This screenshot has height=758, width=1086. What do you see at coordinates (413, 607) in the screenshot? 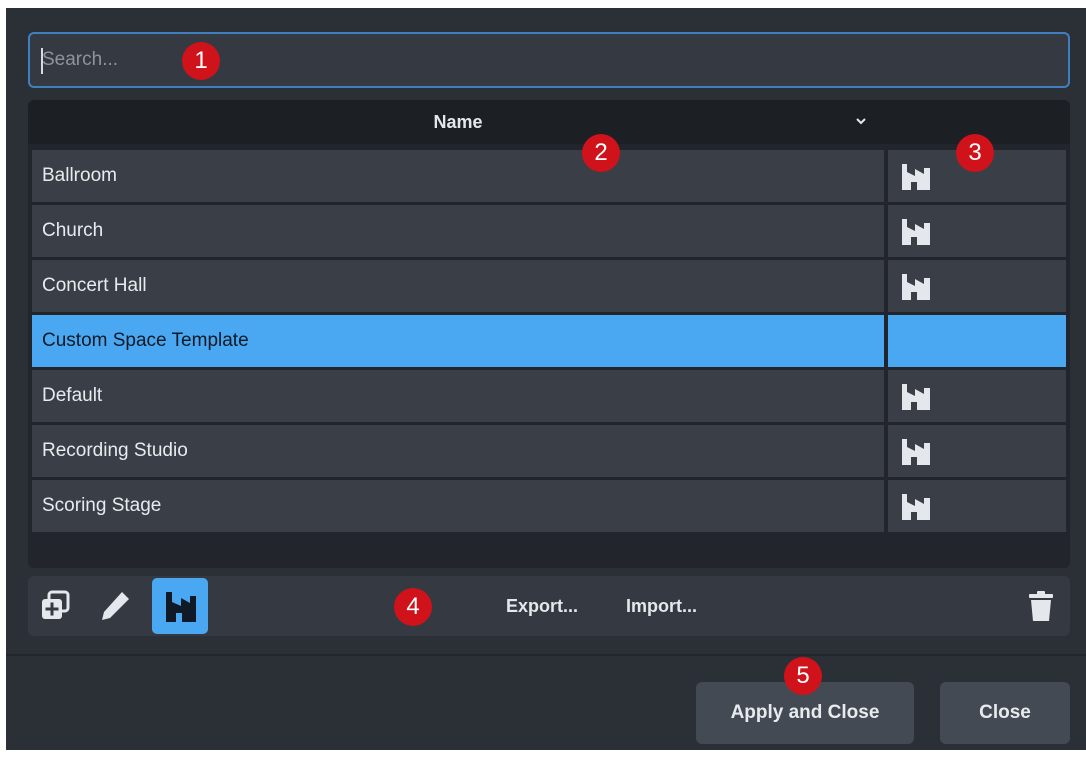
I see `callout-4: 4` at bounding box center [413, 607].